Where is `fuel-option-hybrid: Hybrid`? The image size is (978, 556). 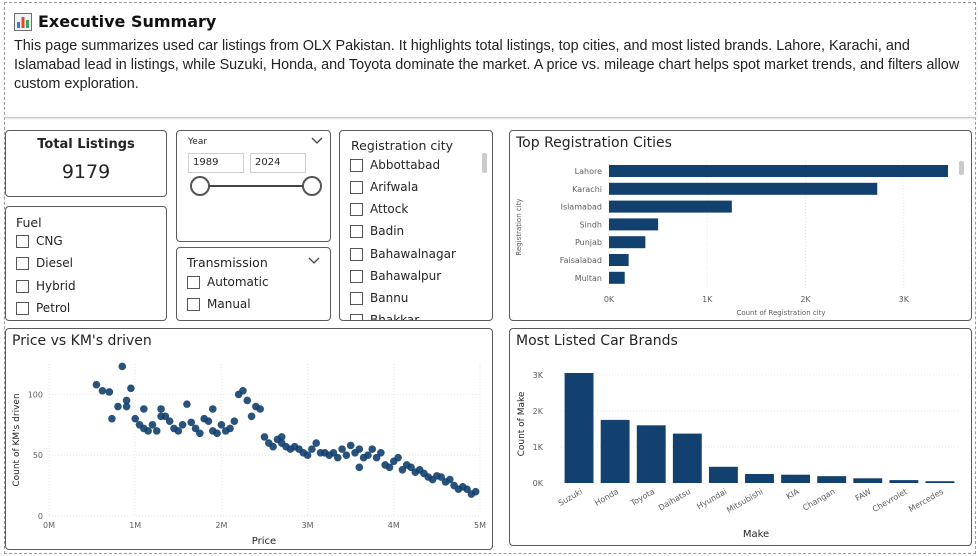 fuel-option-hybrid: Hybrid is located at coordinates (46, 286).